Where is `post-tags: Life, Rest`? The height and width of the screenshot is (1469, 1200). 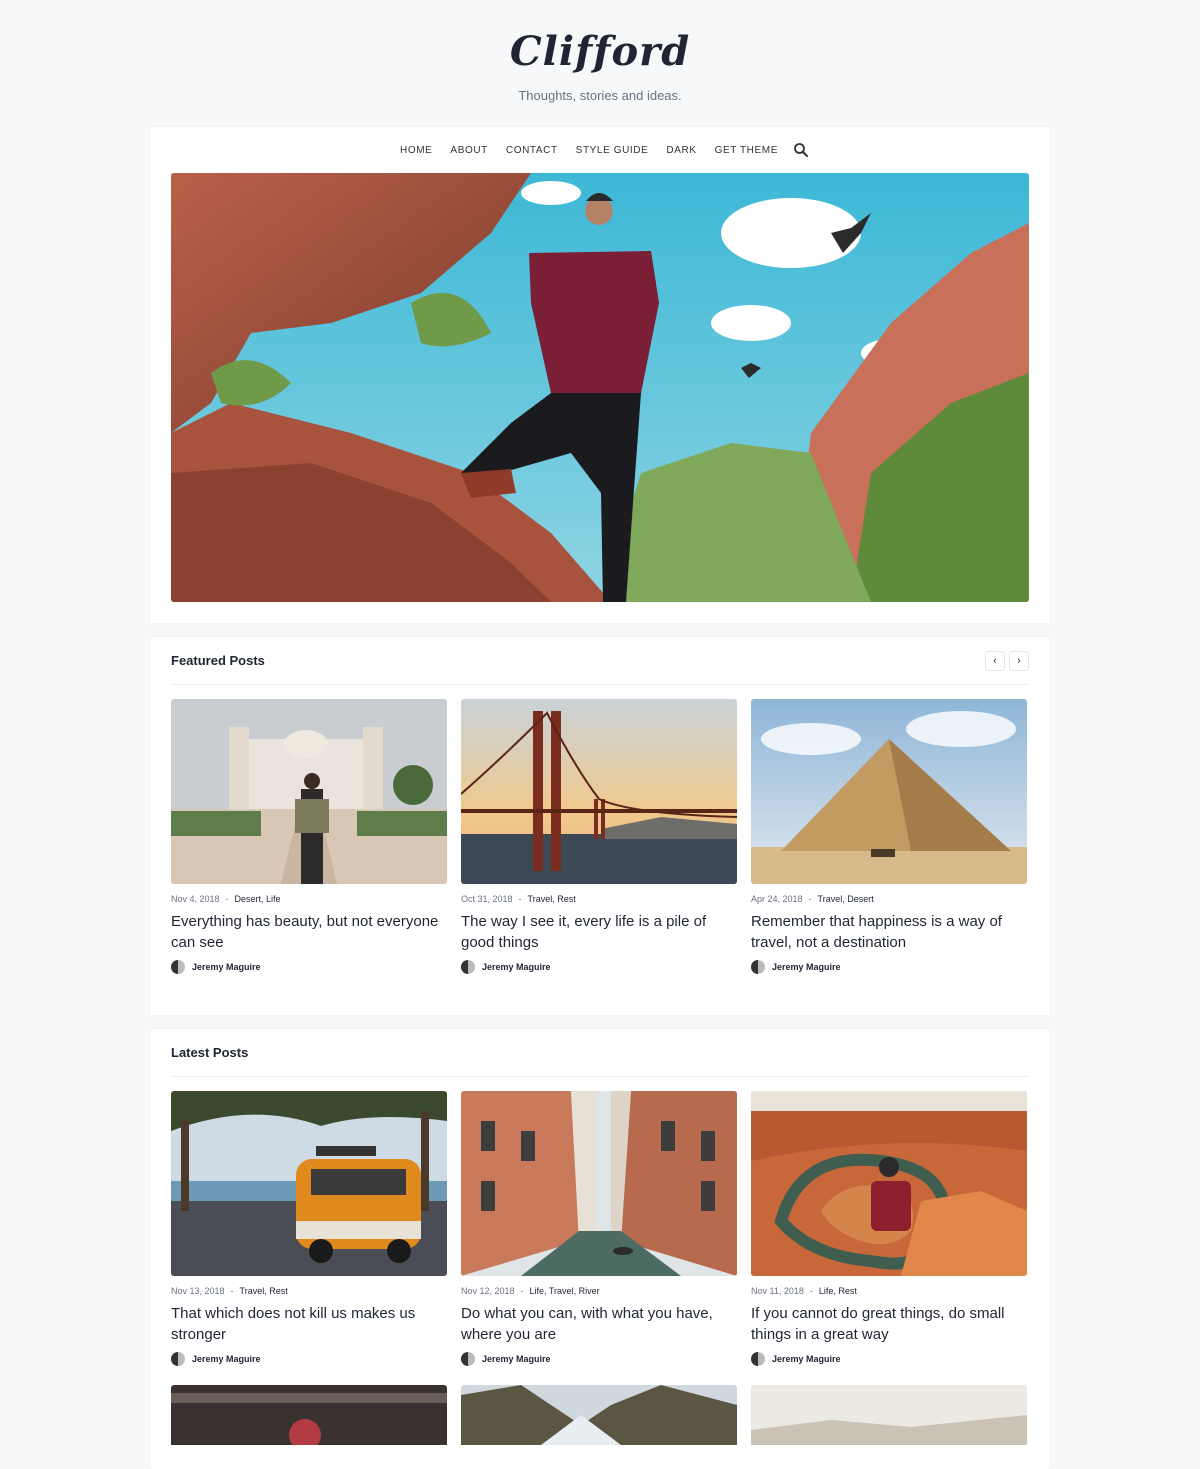 post-tags: Life, Rest is located at coordinates (838, 1291).